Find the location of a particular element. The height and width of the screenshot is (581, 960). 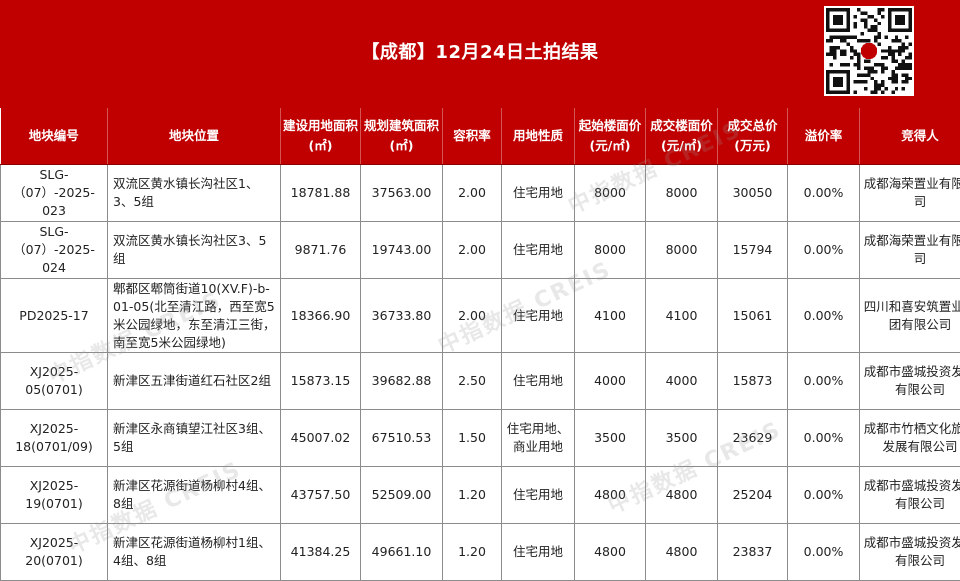

parcel-id-cell: PD2025-17 is located at coordinates (54, 316).